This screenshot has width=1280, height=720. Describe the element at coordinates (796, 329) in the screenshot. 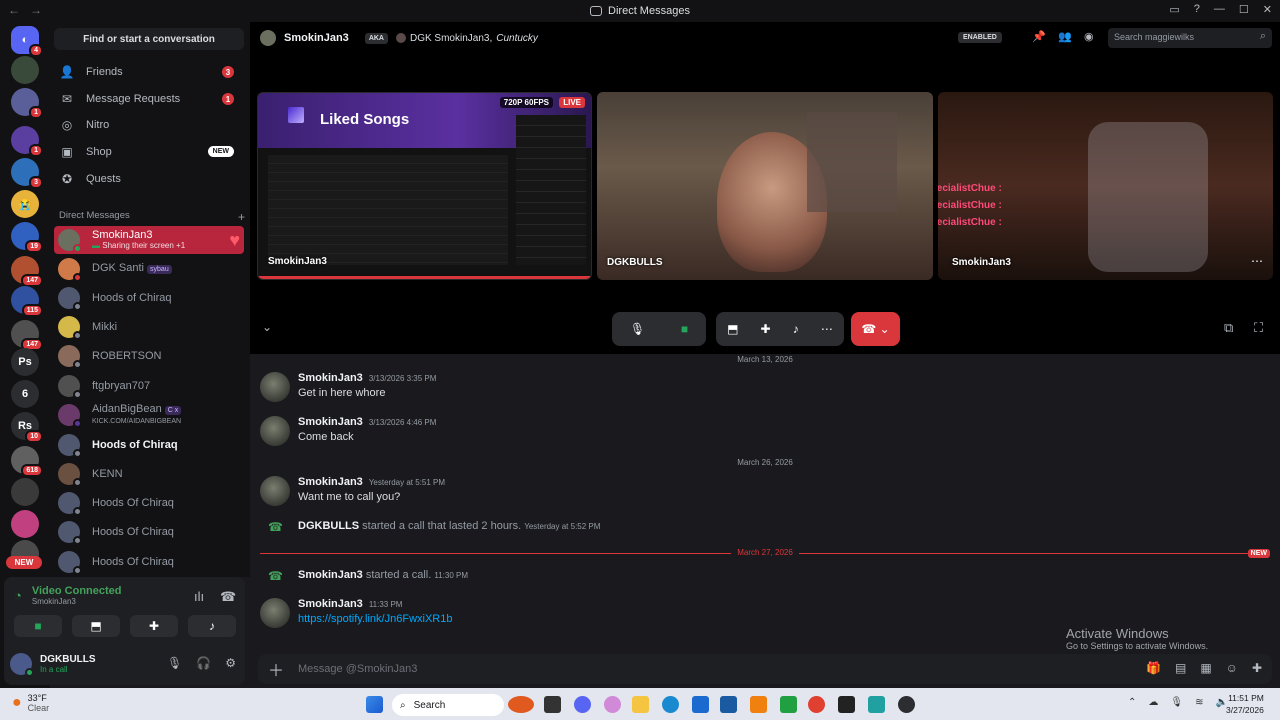

I see `soundboard-icon: ♪` at that location.